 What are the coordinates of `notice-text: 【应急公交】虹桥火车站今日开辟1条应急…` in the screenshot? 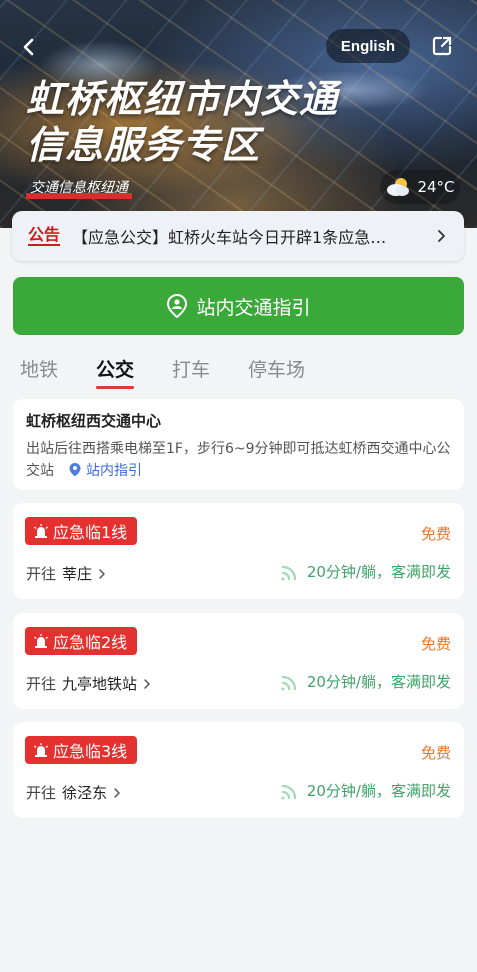 It's located at (229, 237).